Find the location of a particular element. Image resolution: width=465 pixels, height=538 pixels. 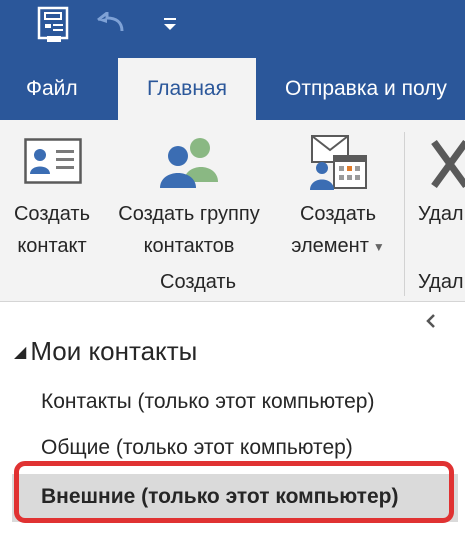

contact-card-icon is located at coordinates (53, 163).